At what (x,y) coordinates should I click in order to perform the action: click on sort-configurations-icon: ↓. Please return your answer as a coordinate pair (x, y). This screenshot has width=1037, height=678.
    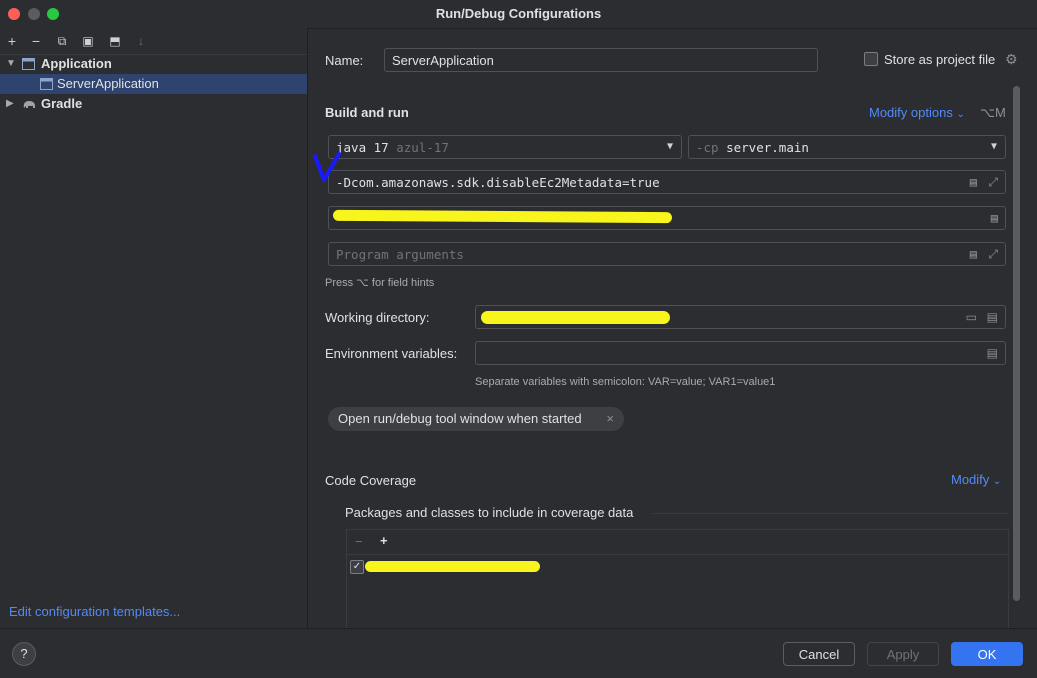
    Looking at the image, I should click on (141, 41).